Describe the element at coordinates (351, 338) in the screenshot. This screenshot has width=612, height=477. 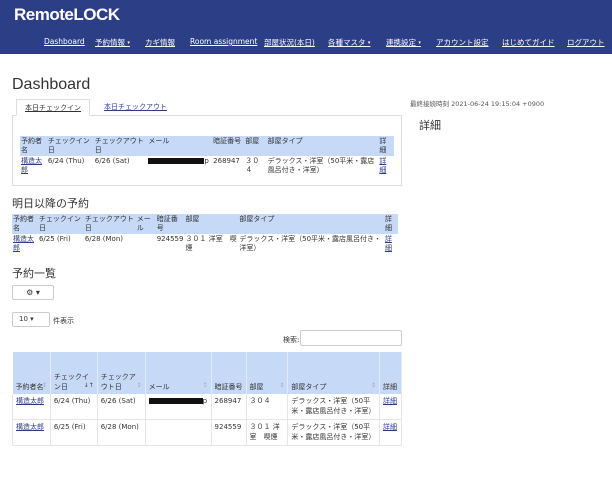
I see `search-input` at that location.